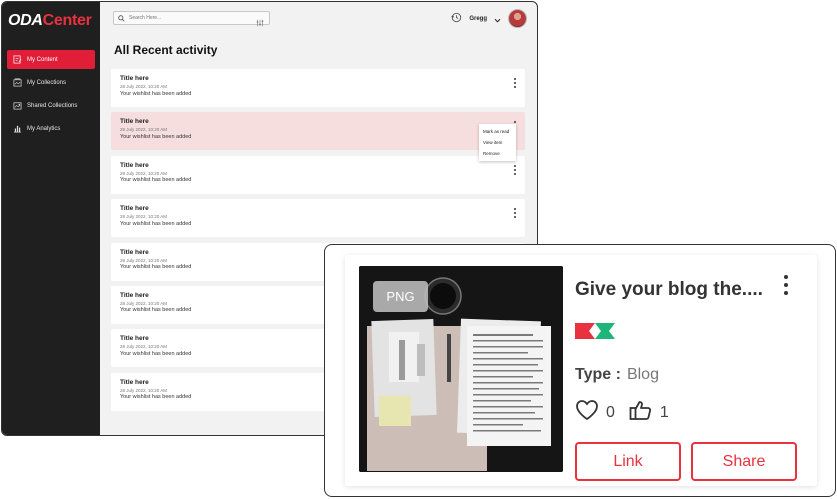 The image size is (837, 499). What do you see at coordinates (497, 131) in the screenshot?
I see `menu-item-mark-as-read: Mark as read` at bounding box center [497, 131].